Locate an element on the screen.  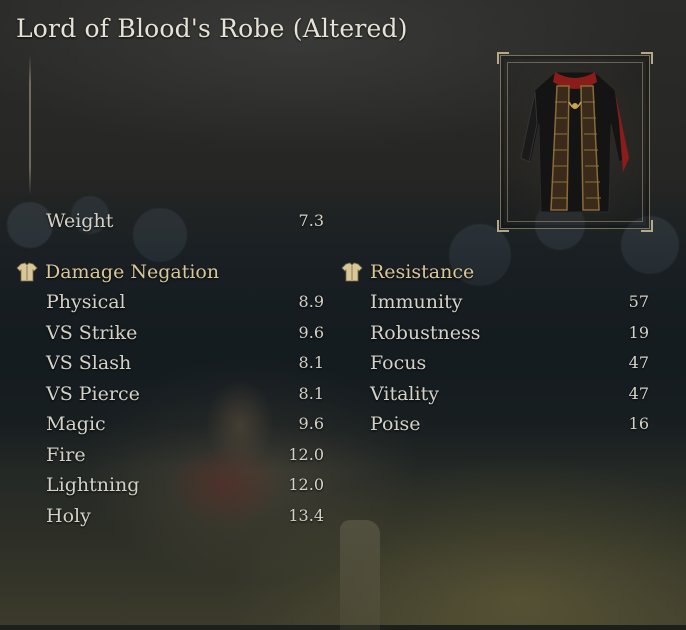
item-image-frame is located at coordinates (575, 142).